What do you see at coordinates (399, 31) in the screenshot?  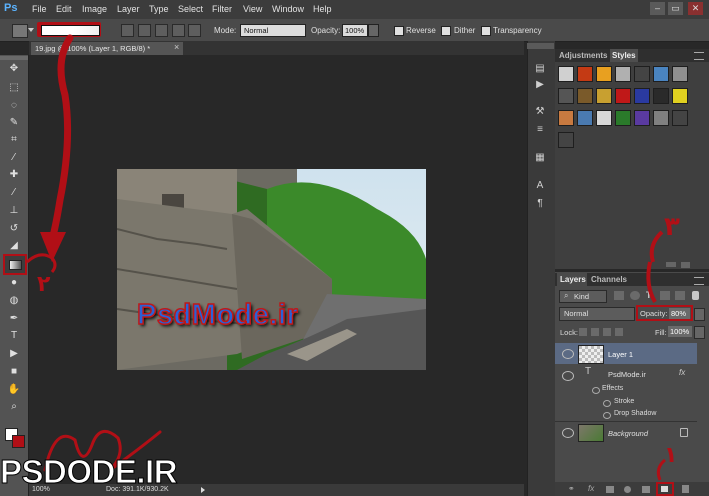 I see `reverse-checkbox` at bounding box center [399, 31].